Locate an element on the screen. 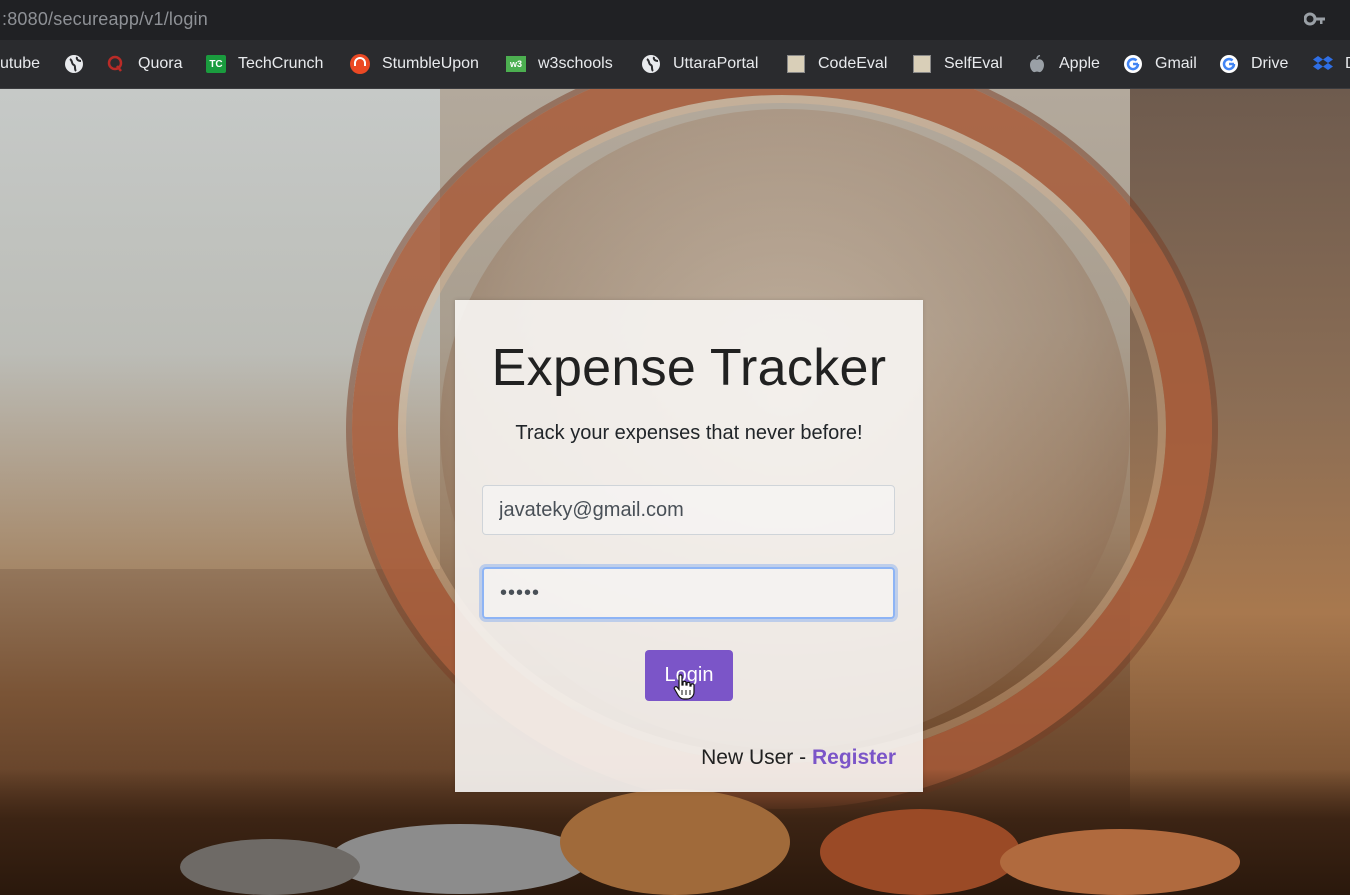  bookmark-label: TechCrunch is located at coordinates (281, 63).